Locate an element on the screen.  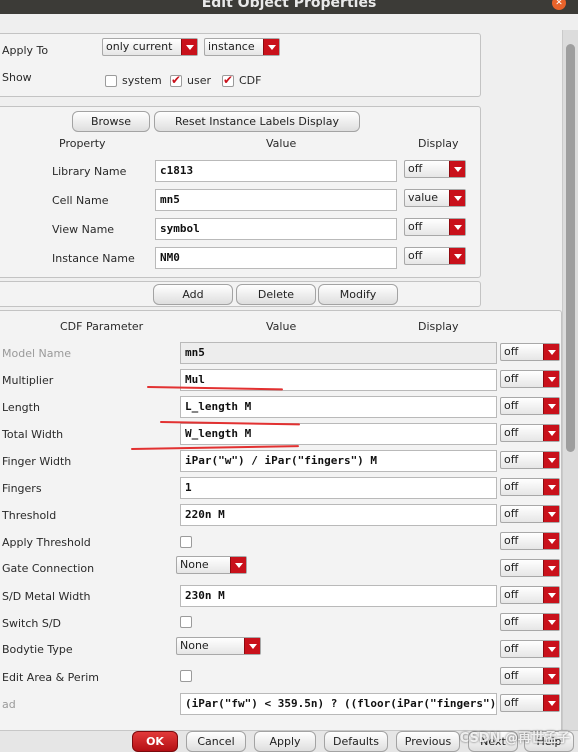
gate-connection-select: None is located at coordinates (211, 565).